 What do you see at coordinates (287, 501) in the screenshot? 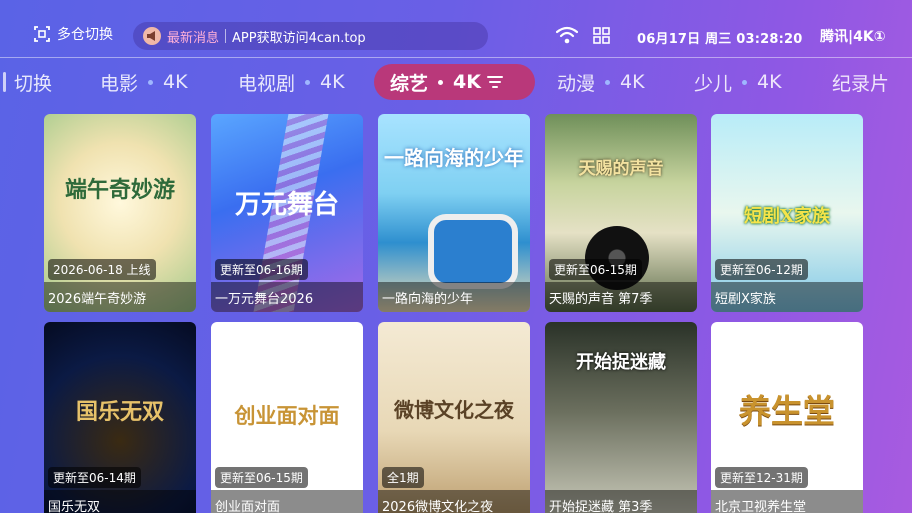
I see `card-title: 创业面对面` at bounding box center [287, 501].